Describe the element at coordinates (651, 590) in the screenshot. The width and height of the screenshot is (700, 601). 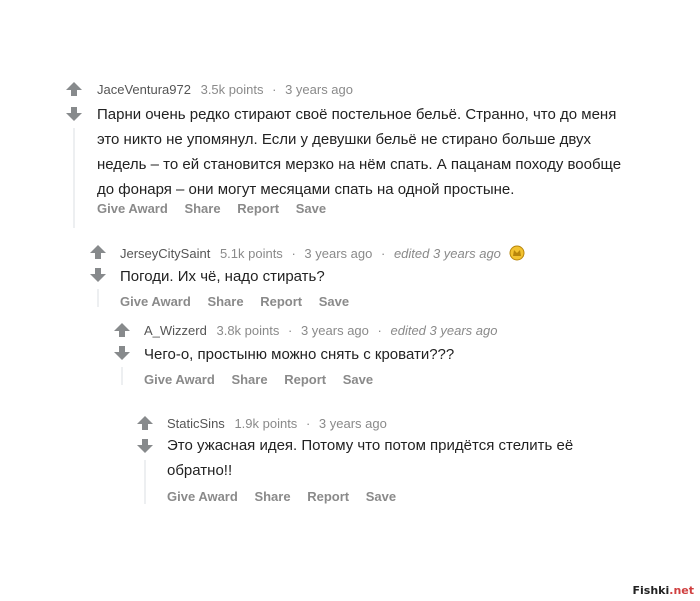
I see `watermark-text: Fishki` at that location.